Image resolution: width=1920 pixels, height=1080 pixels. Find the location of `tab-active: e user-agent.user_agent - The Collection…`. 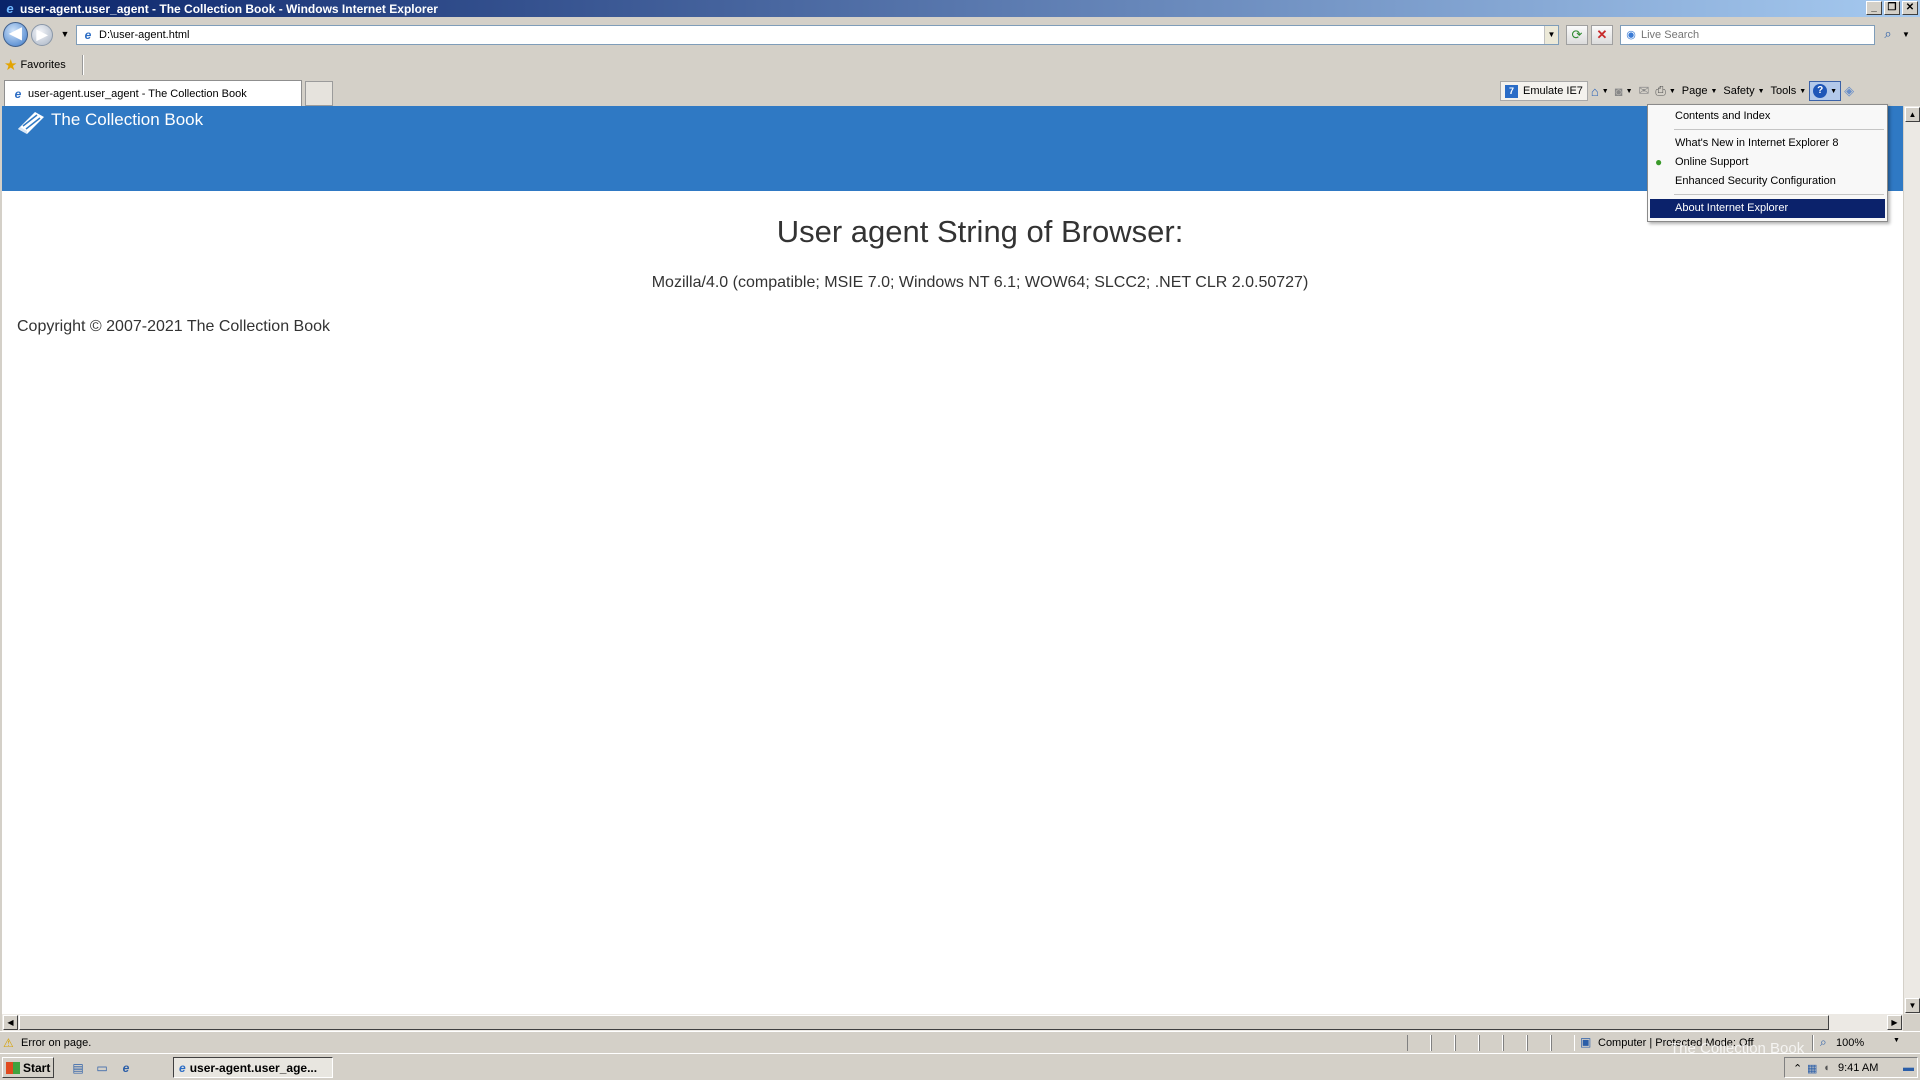

tab-active: e user-agent.user_agent - The Collection… is located at coordinates (153, 93).